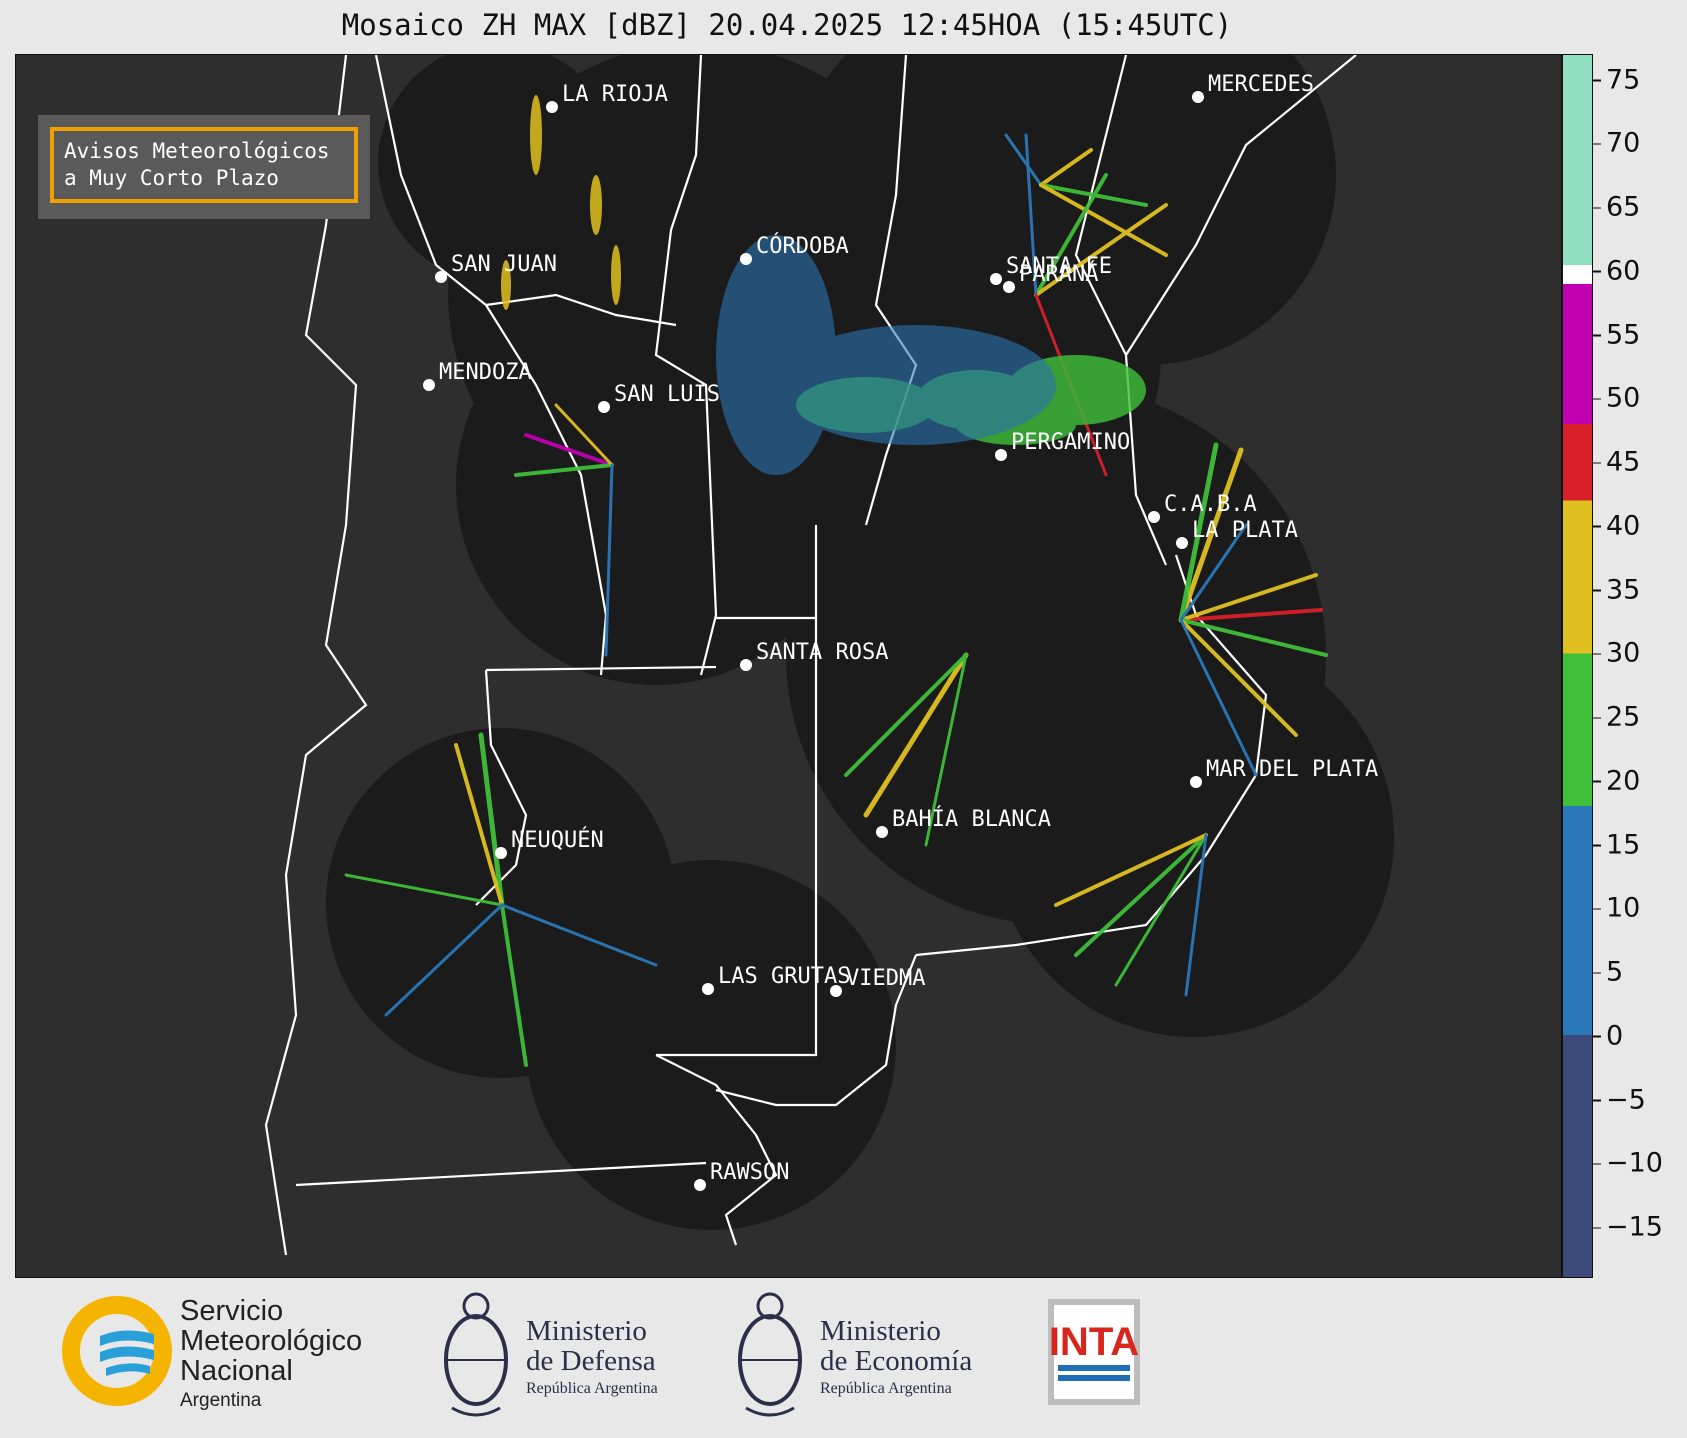 The width and height of the screenshot is (1687, 1438). Describe the element at coordinates (1623, 844) in the screenshot. I see `colorbar-tick-label: 15` at that location.